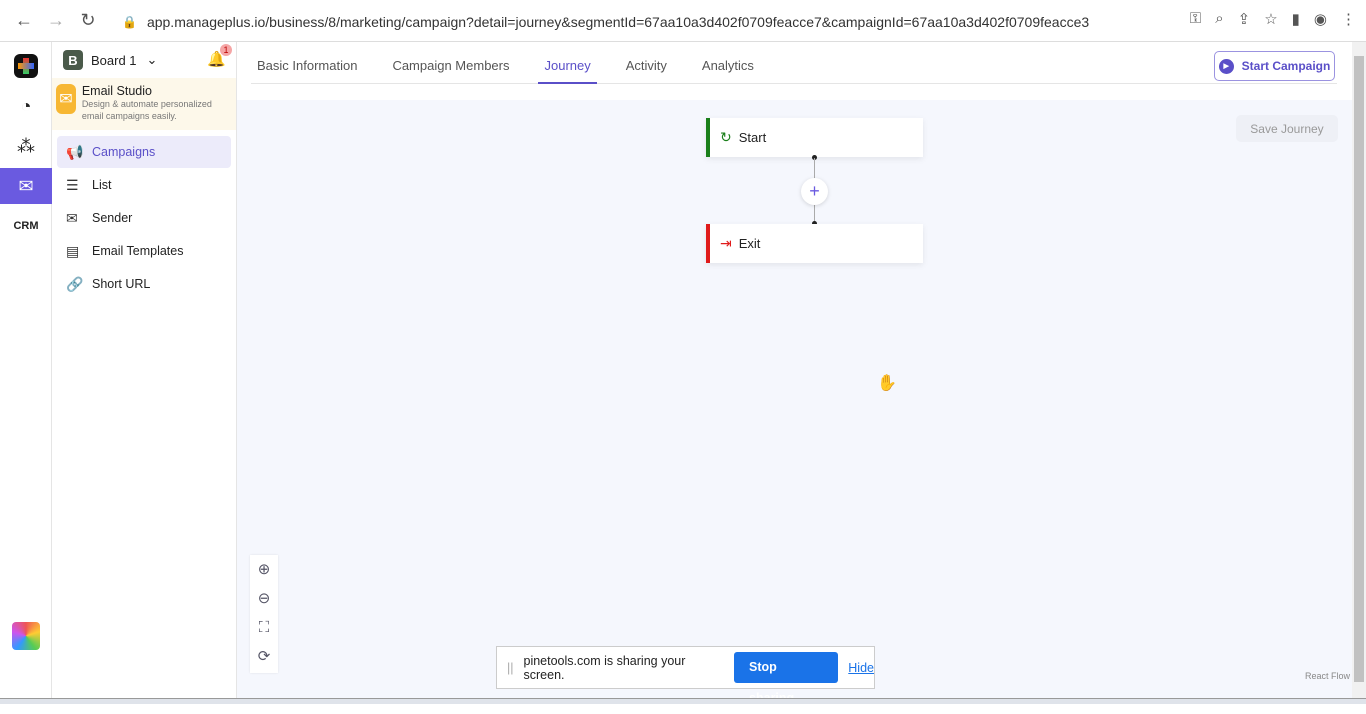 This screenshot has width=1366, height=714. I want to click on node-label: Start, so click(752, 137).